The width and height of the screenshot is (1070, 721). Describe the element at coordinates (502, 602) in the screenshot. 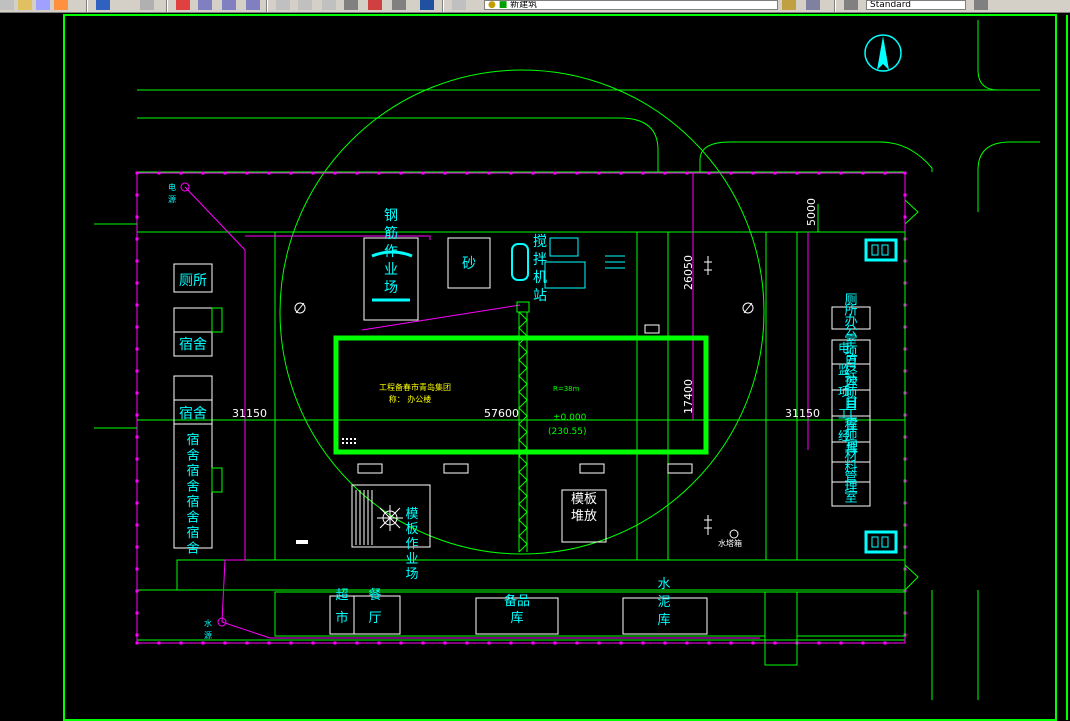

I see `bottom-building-labels: 超市 餐厅 备品库 水泥库` at that location.